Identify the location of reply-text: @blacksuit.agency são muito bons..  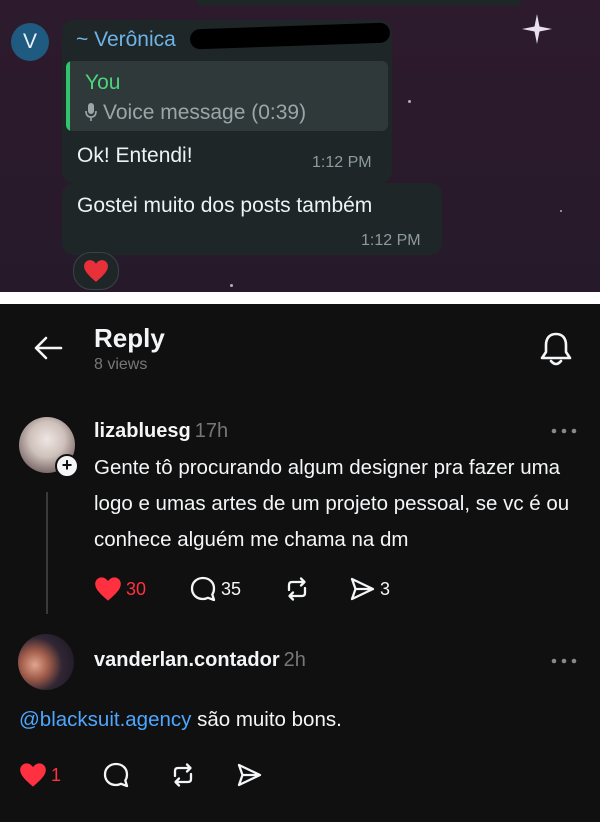
(180, 720).